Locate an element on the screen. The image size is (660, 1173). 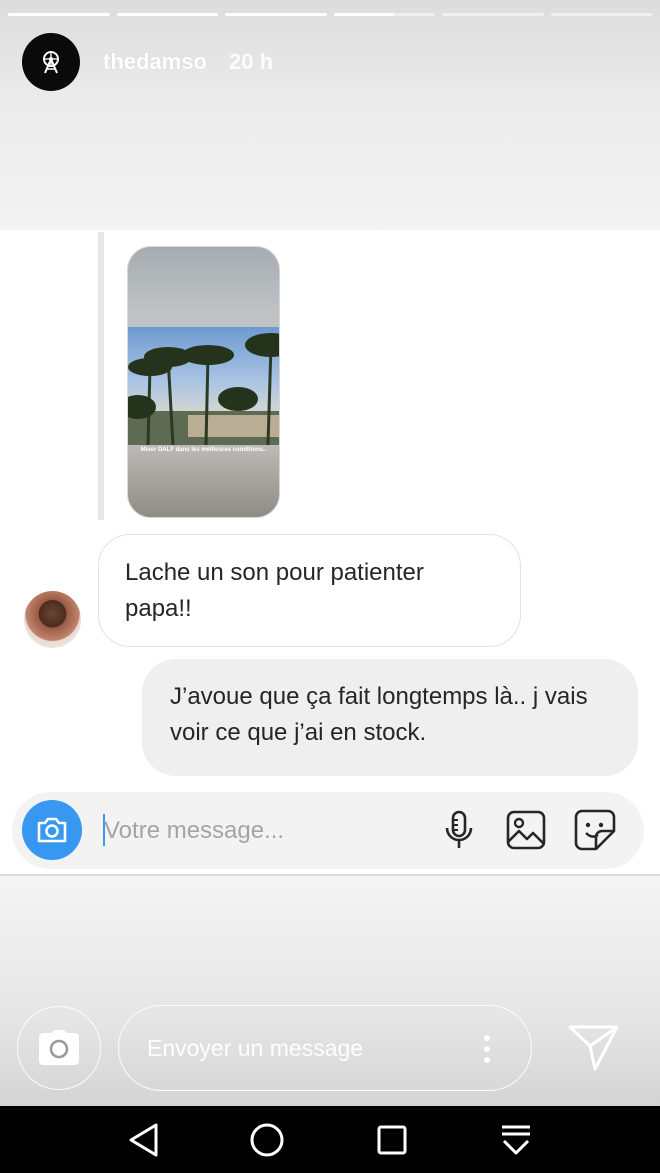
back-icon is located at coordinates (143, 1140).